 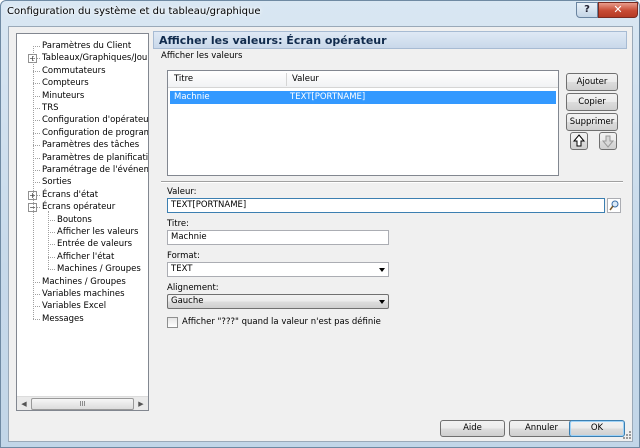 I want to click on move-down-button, so click(x=608, y=141).